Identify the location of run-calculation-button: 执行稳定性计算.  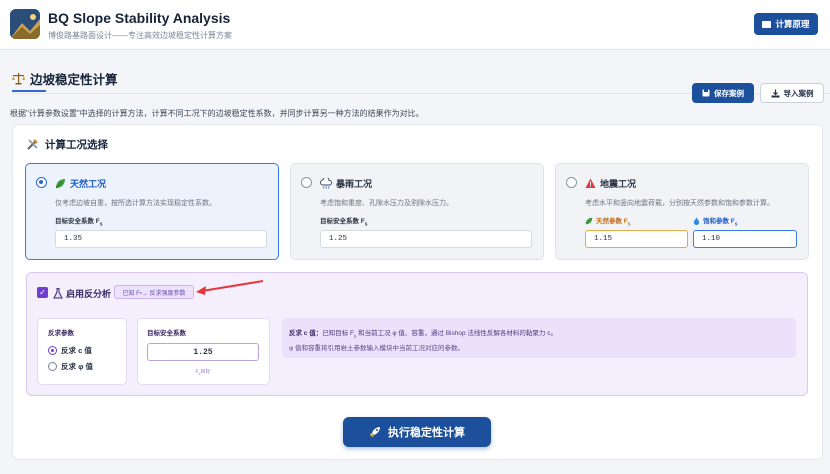
(417, 432).